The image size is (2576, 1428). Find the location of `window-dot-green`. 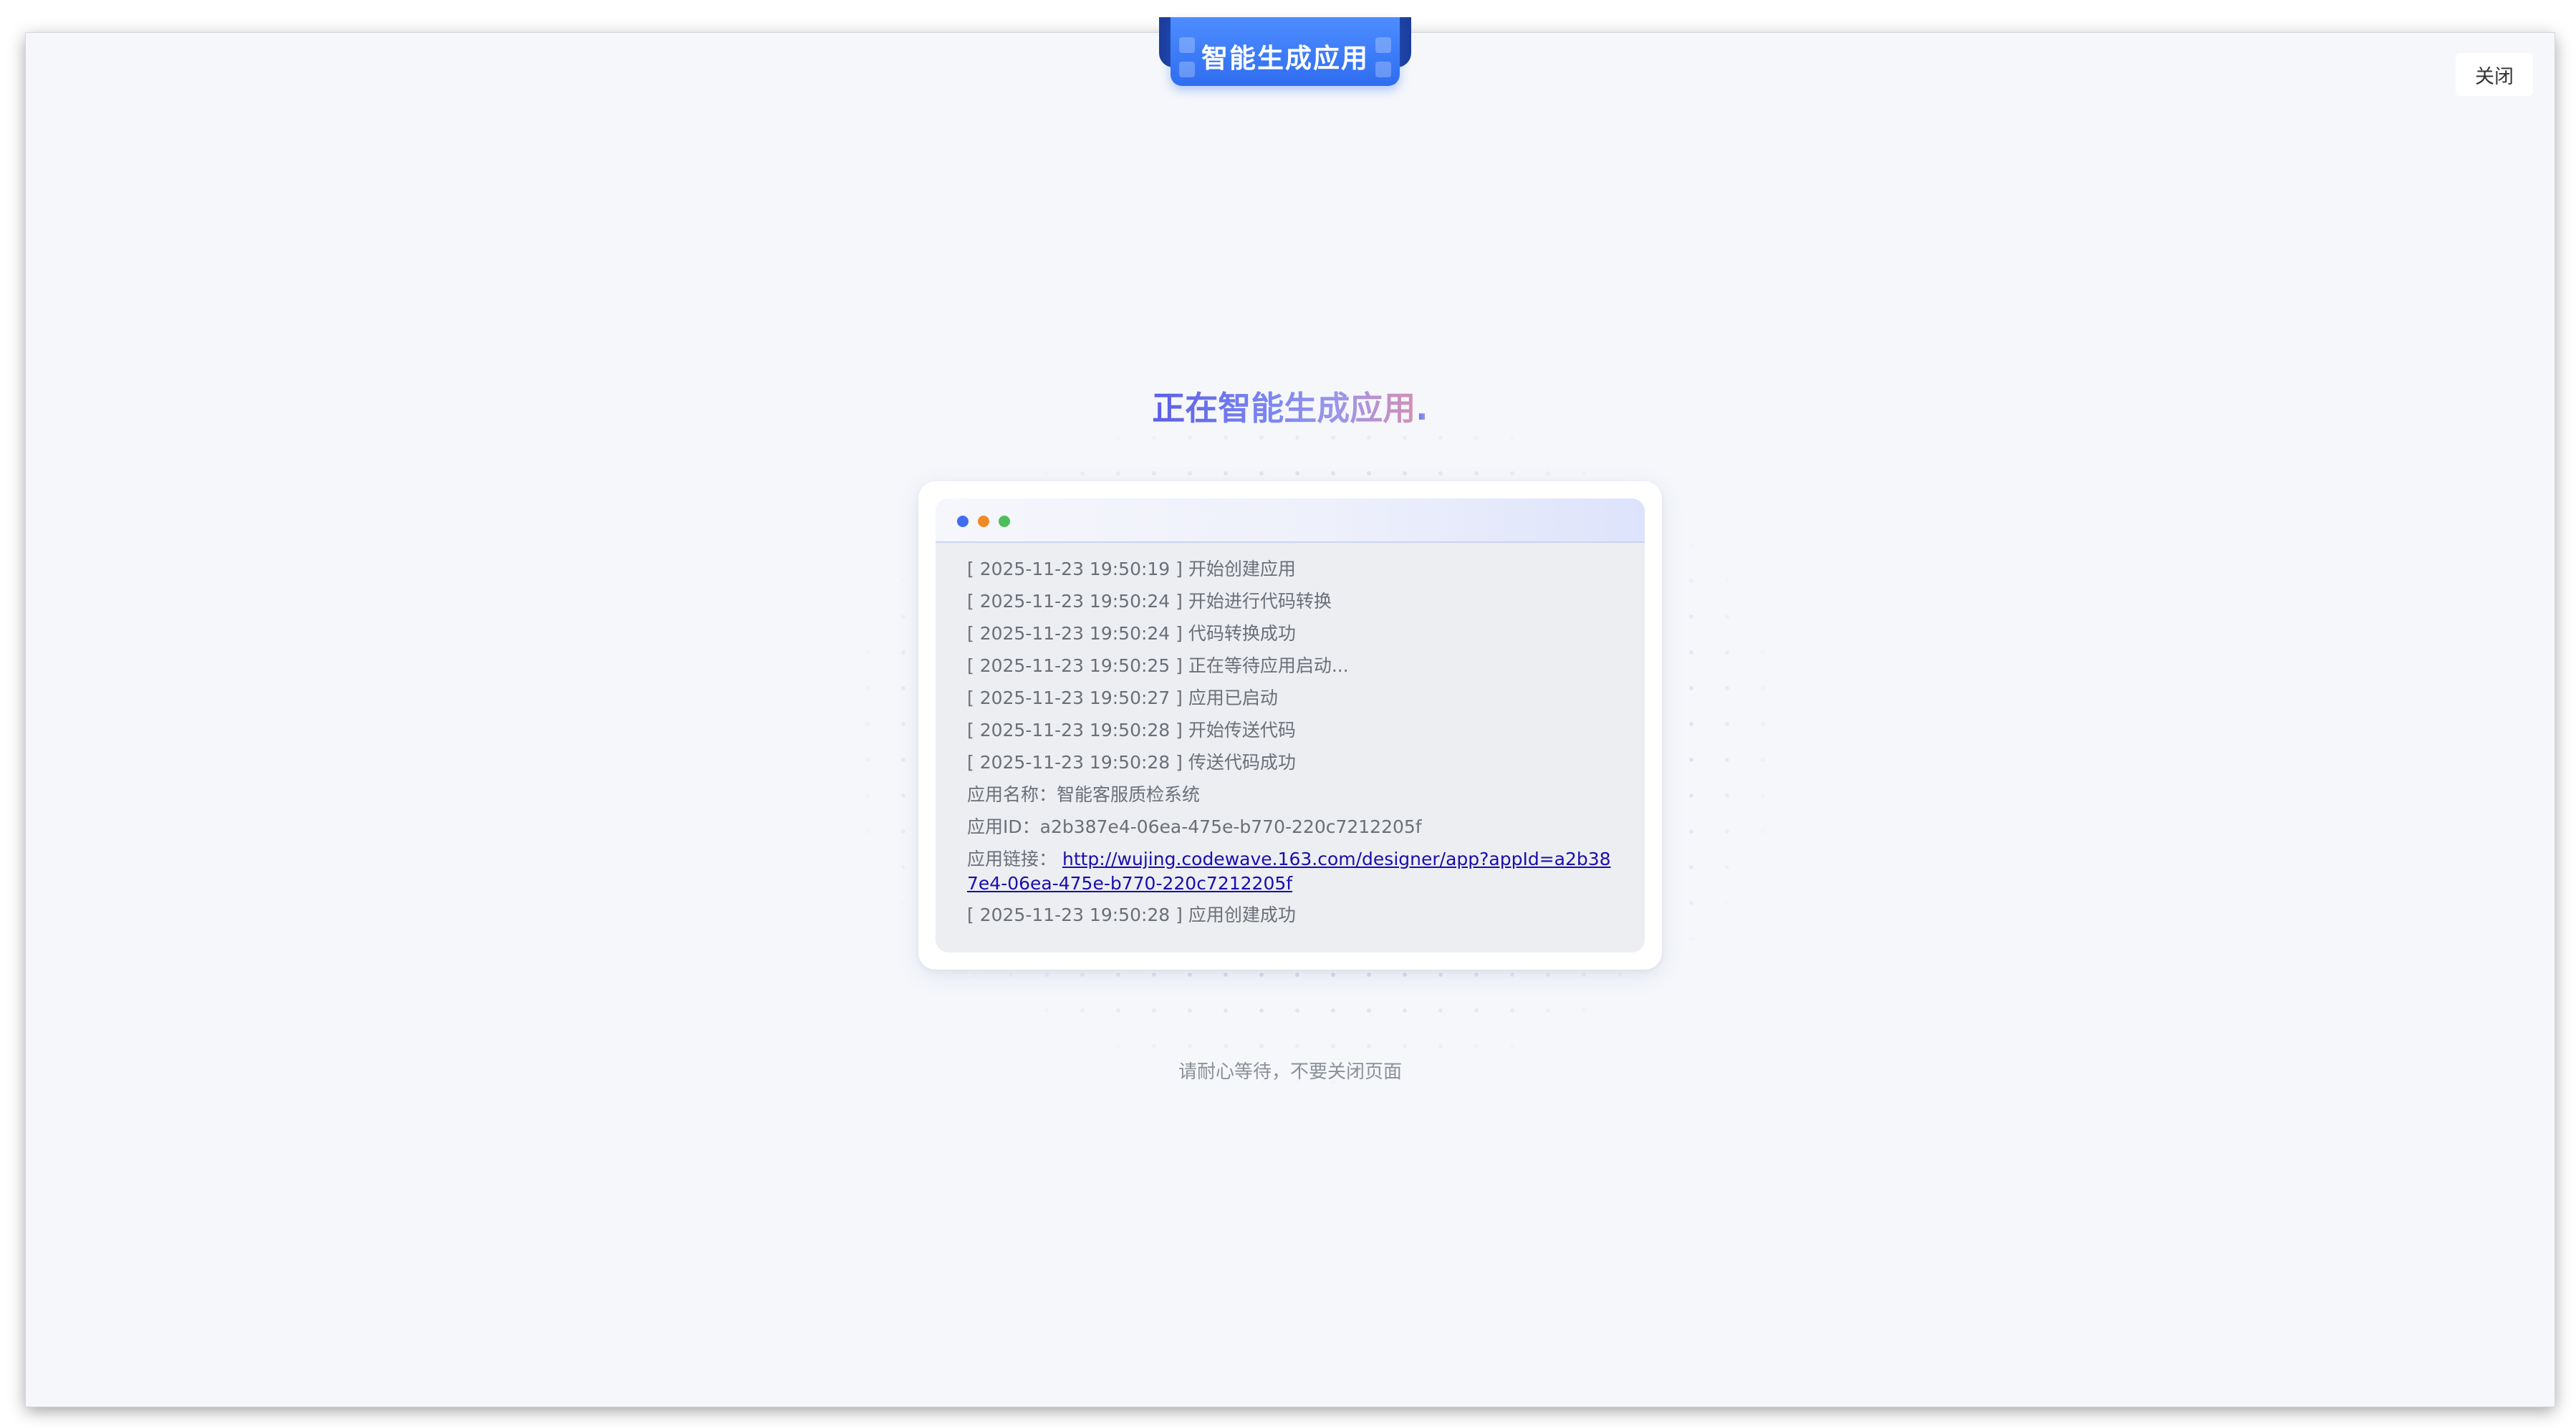

window-dot-green is located at coordinates (1005, 521).